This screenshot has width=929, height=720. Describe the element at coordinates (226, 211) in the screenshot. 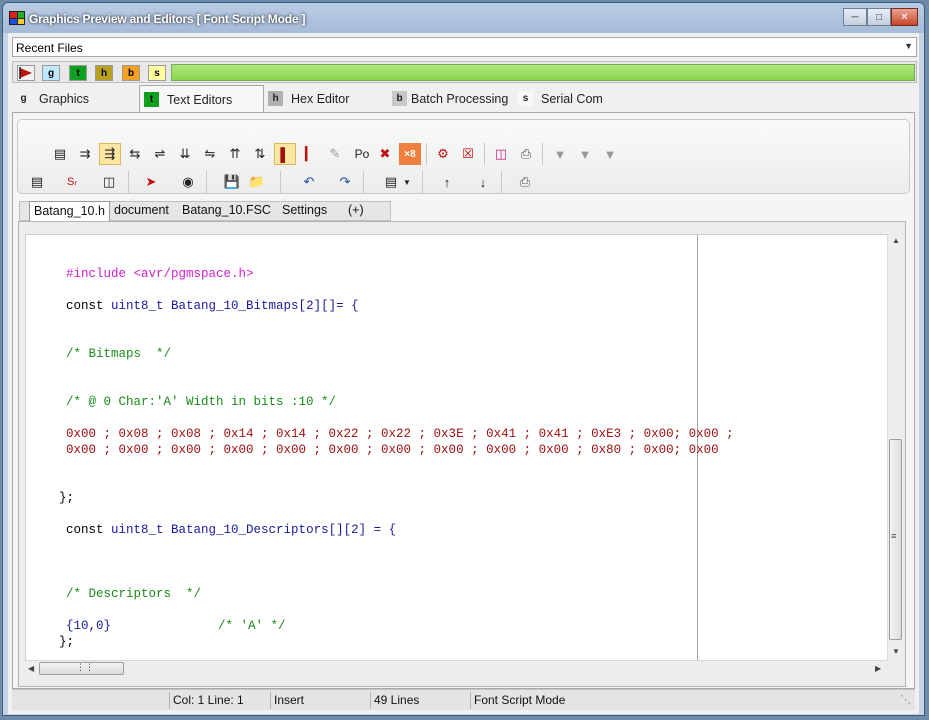

I see `doc-tab-batang-fsc: Batang_10.FSC` at that location.